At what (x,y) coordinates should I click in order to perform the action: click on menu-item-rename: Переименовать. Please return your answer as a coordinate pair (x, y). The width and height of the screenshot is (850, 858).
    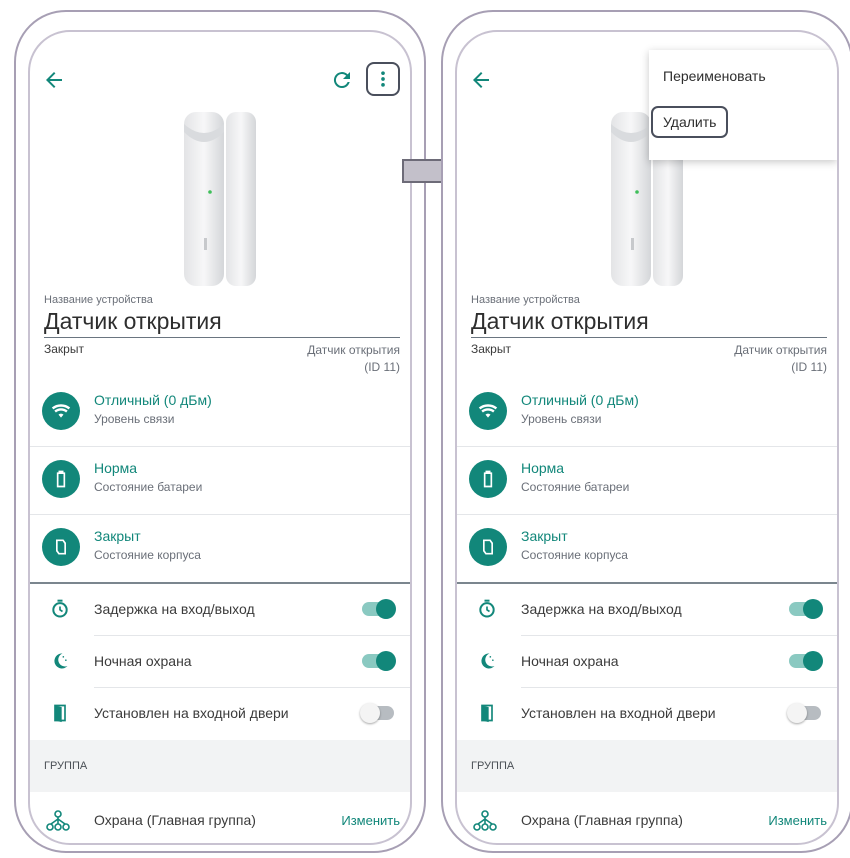
    Looking at the image, I should click on (743, 76).